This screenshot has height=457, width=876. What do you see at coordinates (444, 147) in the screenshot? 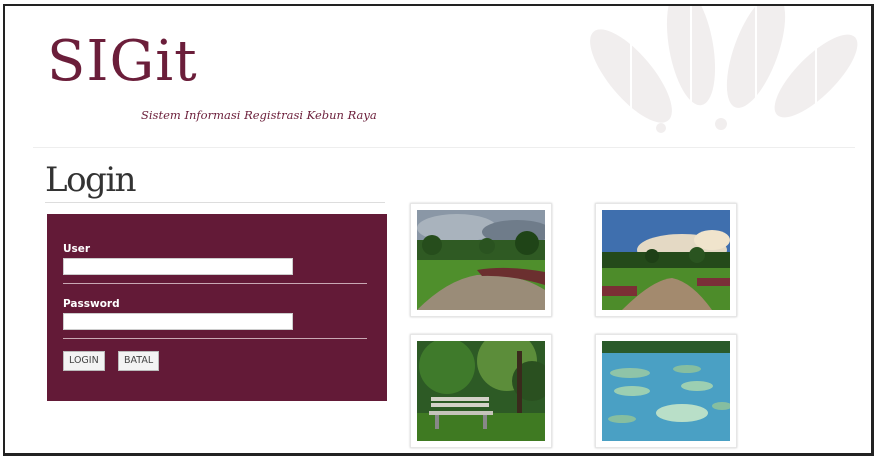
I see `header-divider` at bounding box center [444, 147].